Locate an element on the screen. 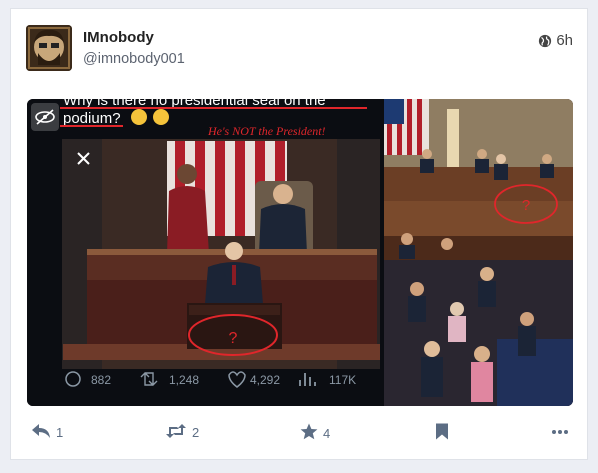  tweet-retweets: 1,248 is located at coordinates (184, 380).